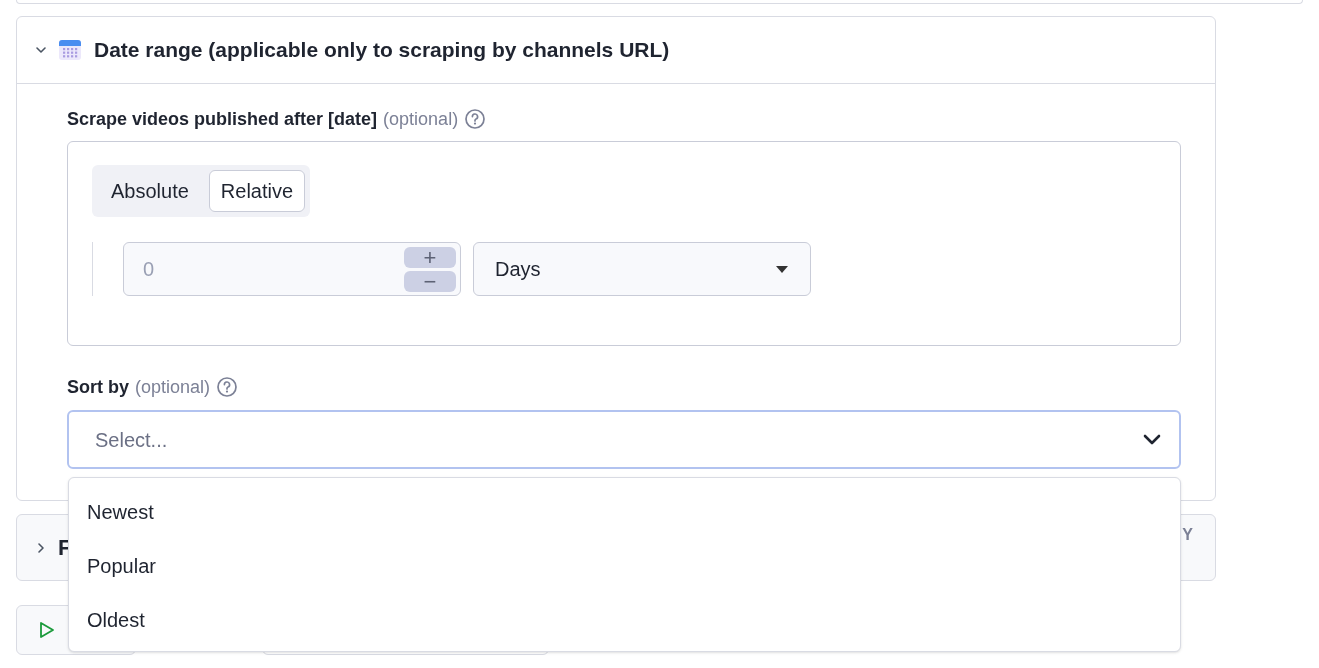  Describe the element at coordinates (382, 50) in the screenshot. I see `section-title: Date range (applicable only to scraping by channels URL)` at that location.